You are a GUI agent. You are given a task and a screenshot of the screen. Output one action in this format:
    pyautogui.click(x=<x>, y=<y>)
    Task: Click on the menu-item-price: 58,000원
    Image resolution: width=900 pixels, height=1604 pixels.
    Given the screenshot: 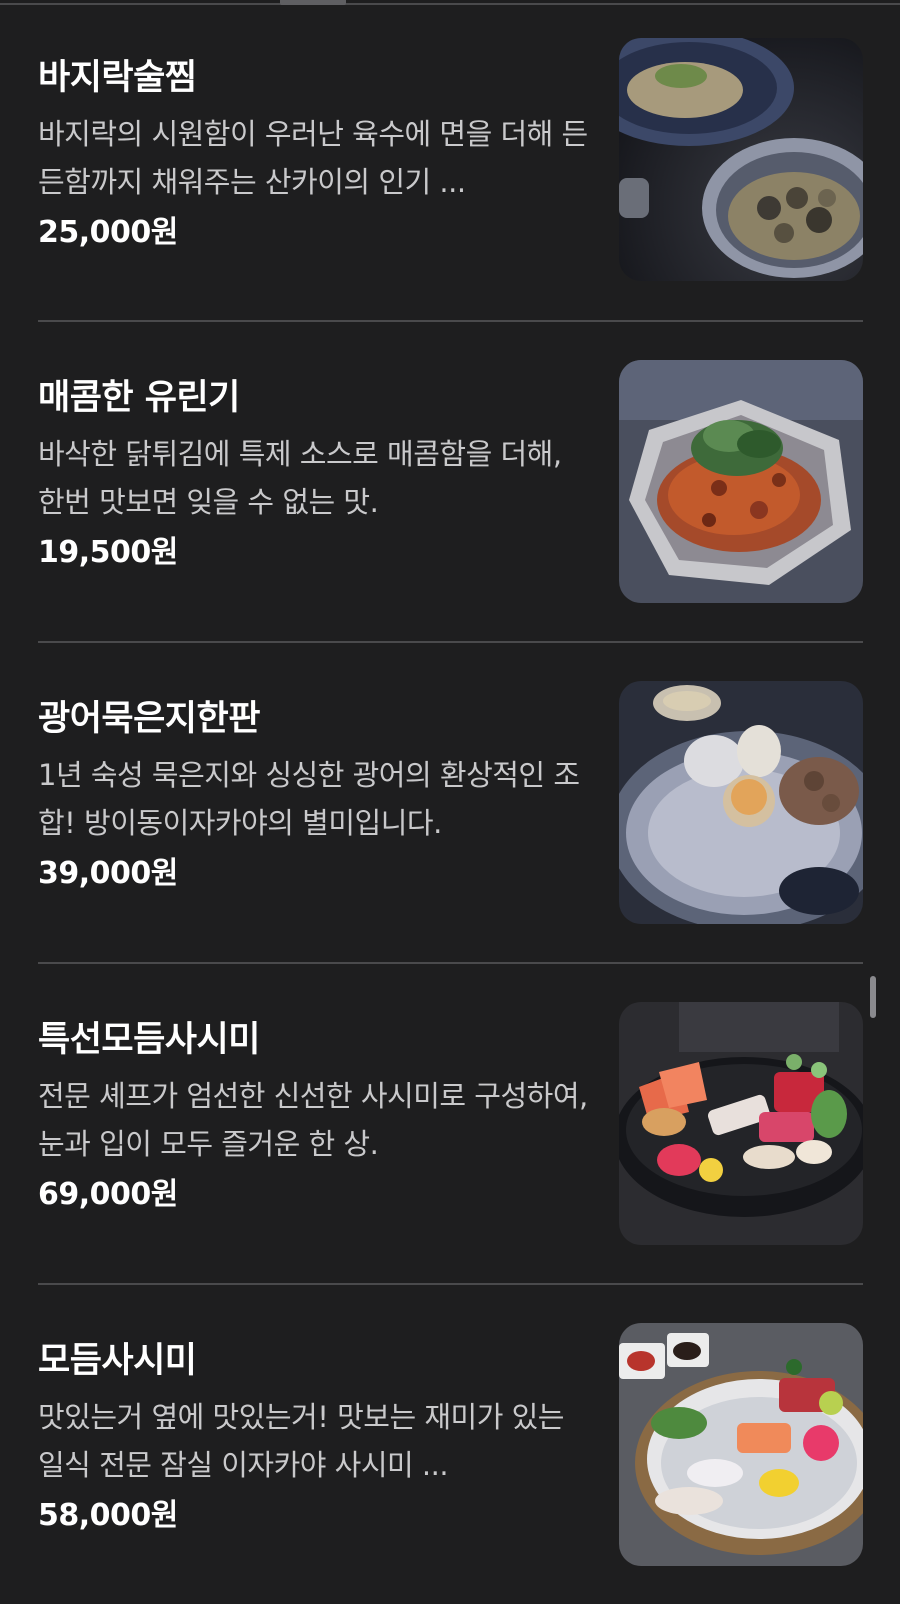 What is the action you would take?
    pyautogui.click(x=108, y=1515)
    